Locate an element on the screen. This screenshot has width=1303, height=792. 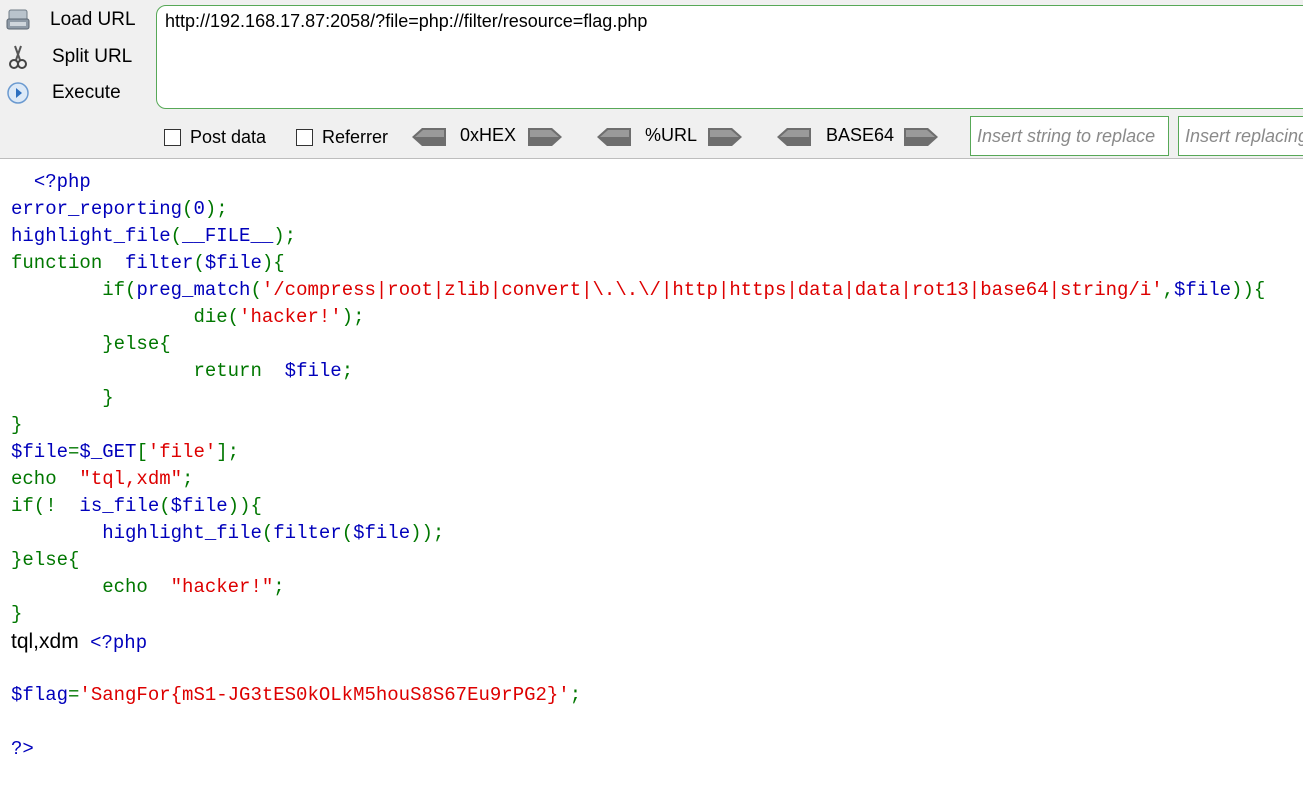
code-token: echo is located at coordinates (125, 587).